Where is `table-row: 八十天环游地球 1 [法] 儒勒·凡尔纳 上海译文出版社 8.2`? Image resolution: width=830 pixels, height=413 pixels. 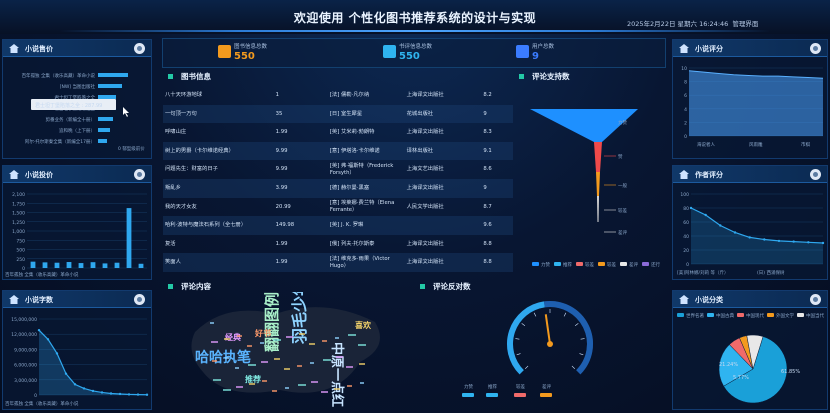 table-row: 八十天环游地球 1 [法] 儒勒·凡尔纳 上海译文出版社 8.2 is located at coordinates (338, 95).